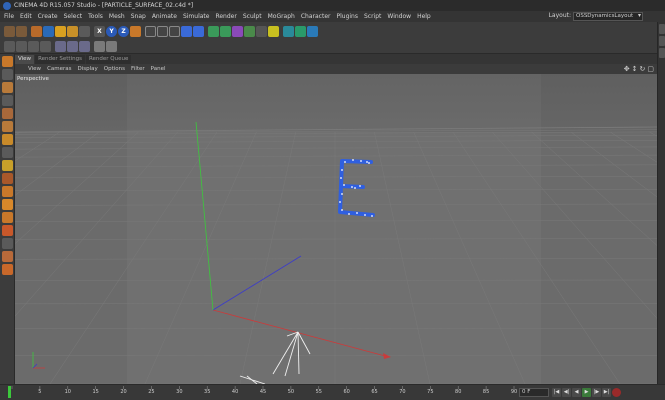  Describe the element at coordinates (9, 31) in the screenshot. I see `undo-icon` at that location.